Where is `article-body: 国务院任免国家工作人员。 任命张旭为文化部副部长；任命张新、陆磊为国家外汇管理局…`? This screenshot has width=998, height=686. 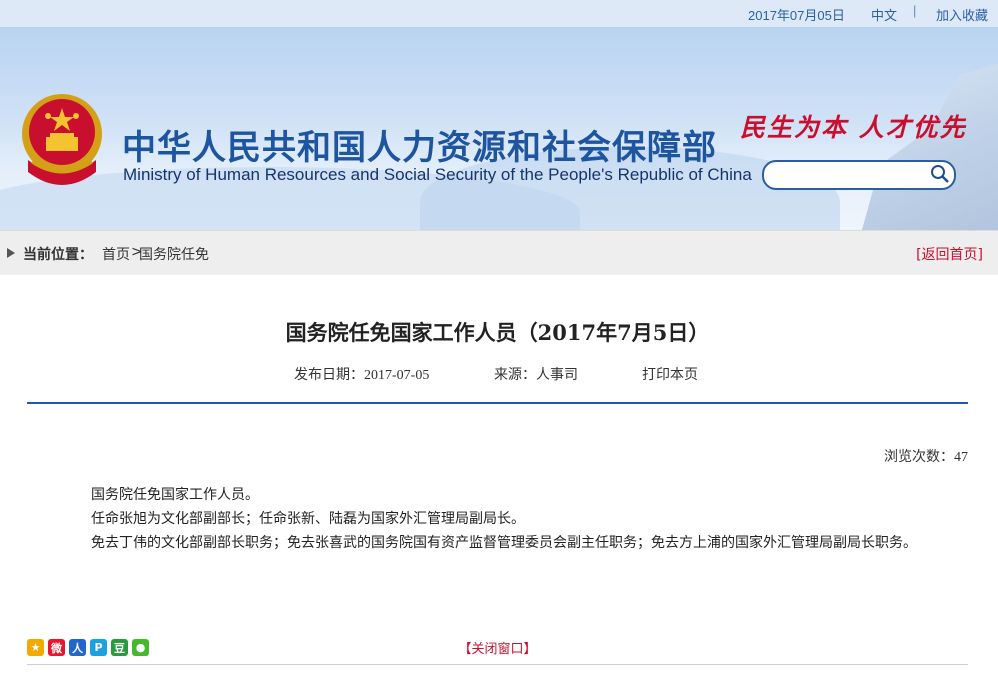 article-body: 国务院任免国家工作人员。 任命张旭为文化部副部长；任命张新、陆磊为国家外汇管理局… is located at coordinates (492, 519).